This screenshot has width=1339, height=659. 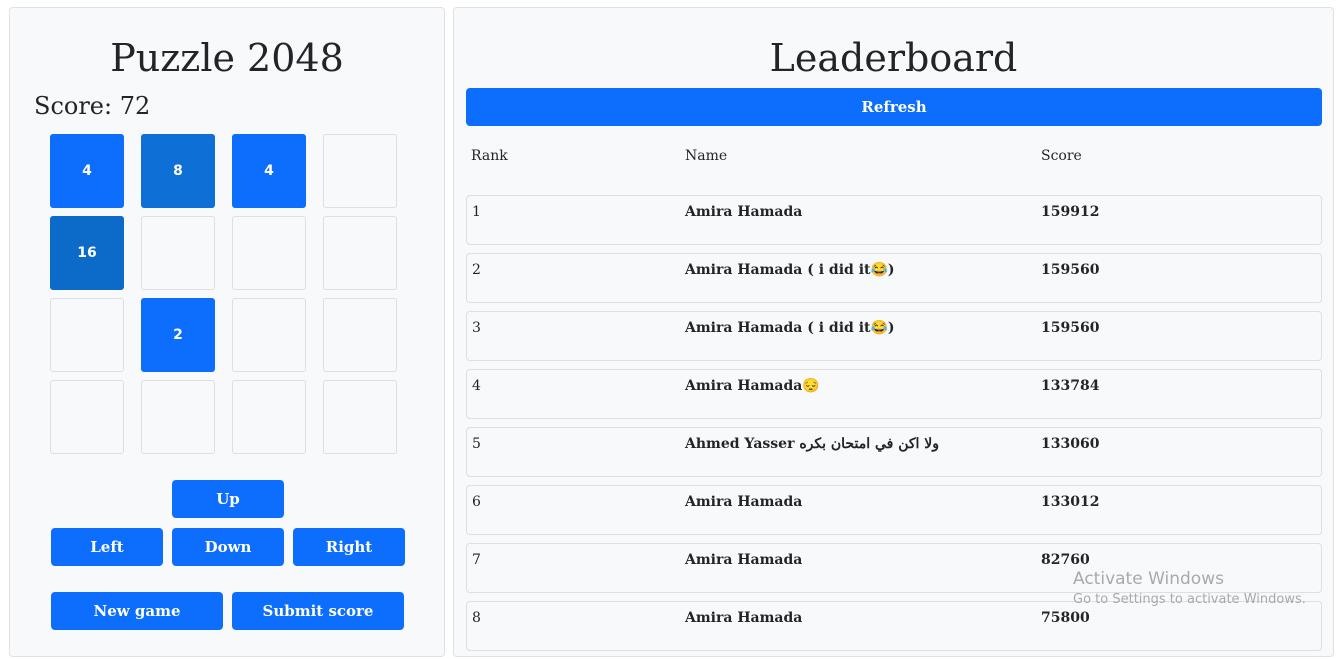 I want to click on game-title: Puzzle 2048, so click(x=227, y=58).